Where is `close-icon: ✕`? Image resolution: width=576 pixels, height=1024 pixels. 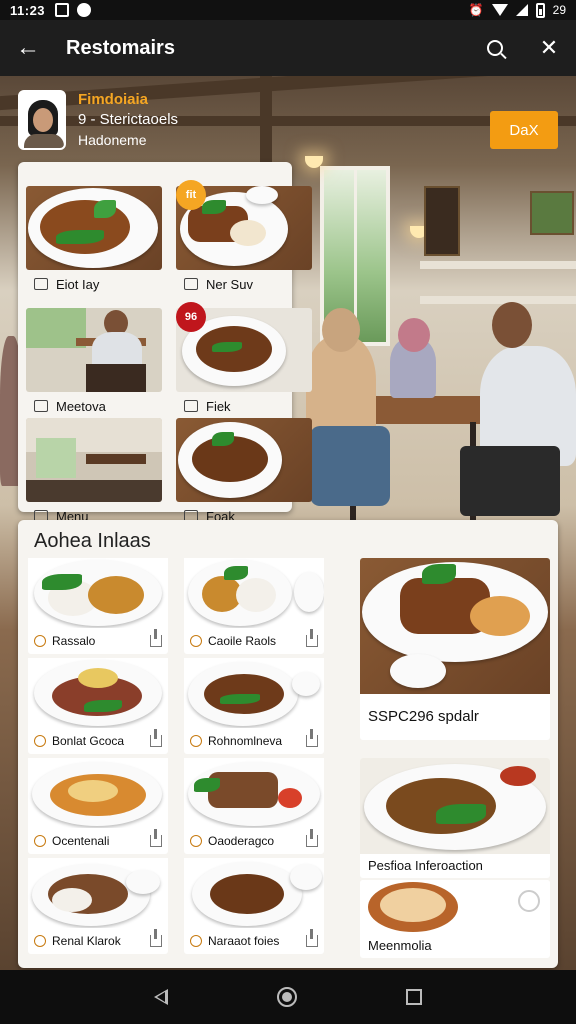
close-icon: ✕ is located at coordinates (549, 47).